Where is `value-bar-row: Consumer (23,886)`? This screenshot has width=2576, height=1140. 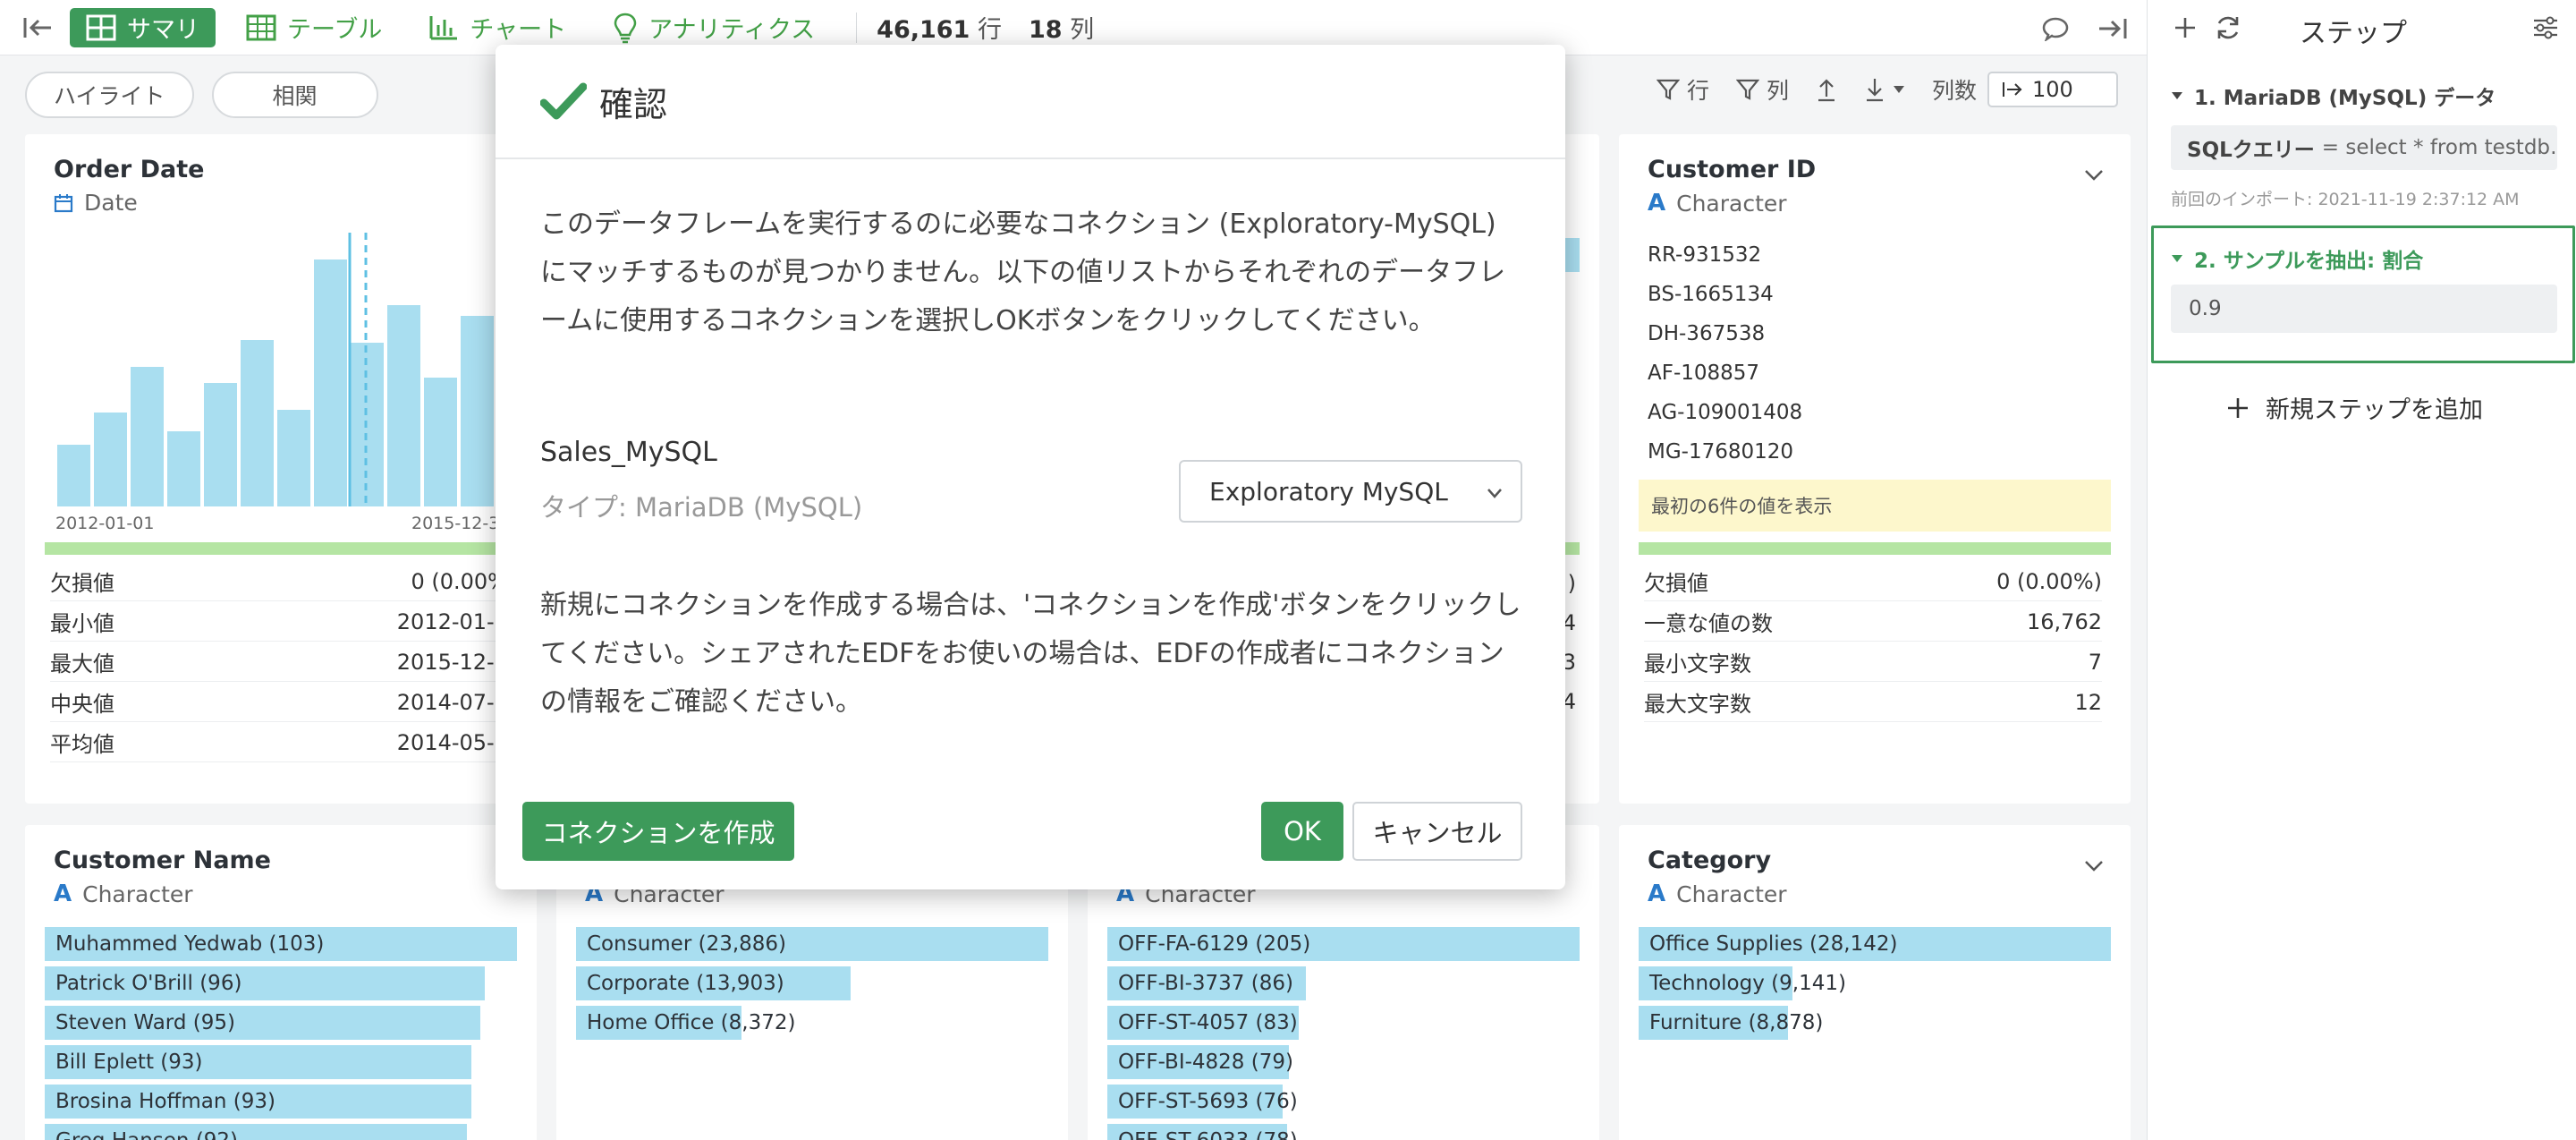 value-bar-row: Consumer (23,886) is located at coordinates (812, 944).